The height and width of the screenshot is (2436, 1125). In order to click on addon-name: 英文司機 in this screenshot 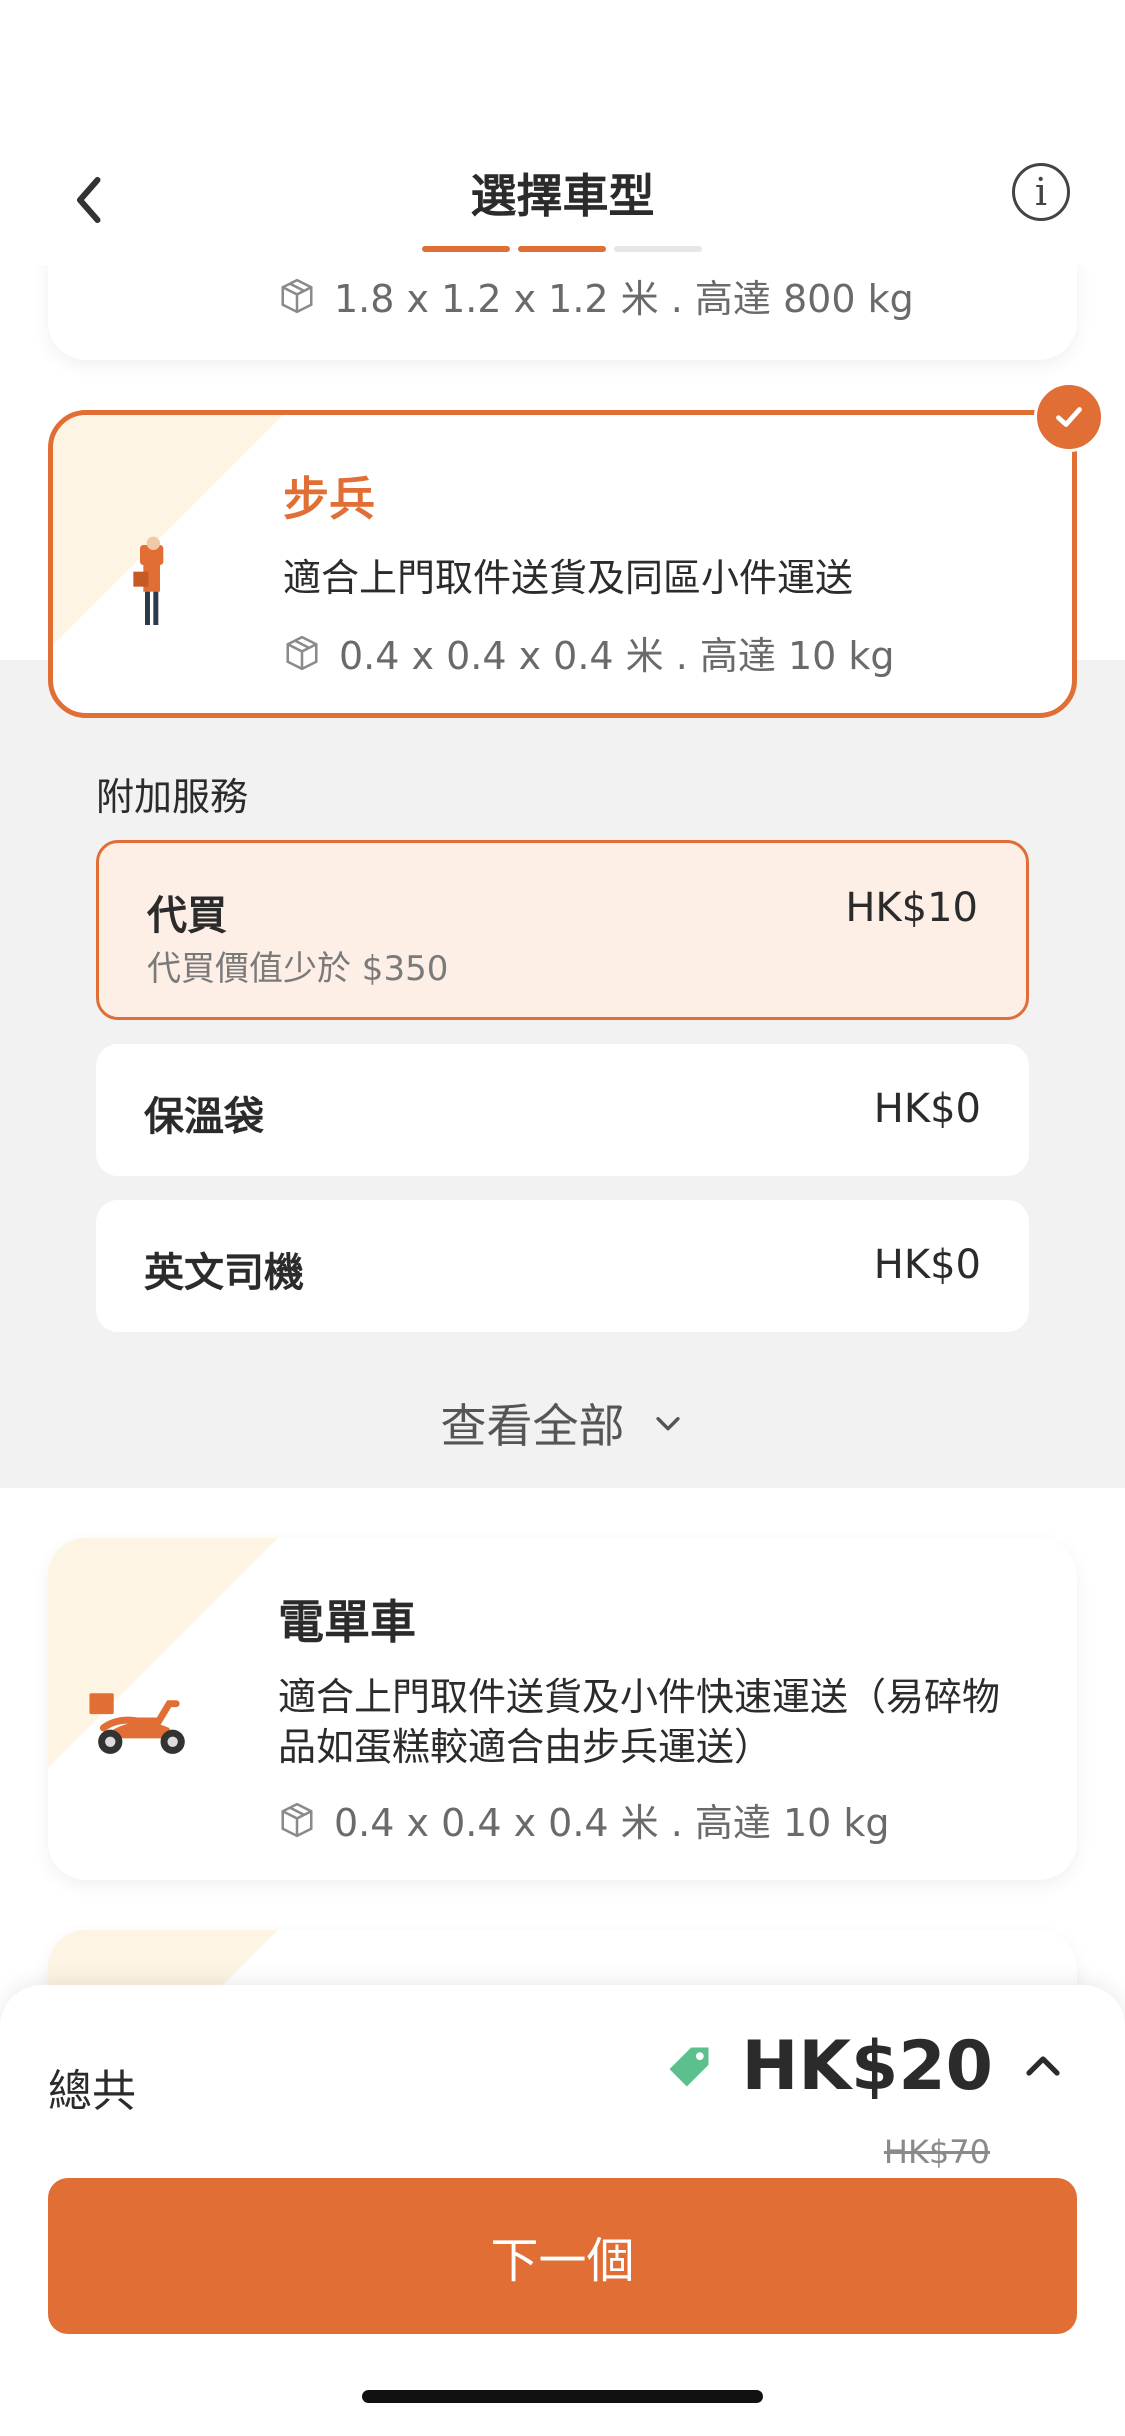, I will do `click(224, 1273)`.